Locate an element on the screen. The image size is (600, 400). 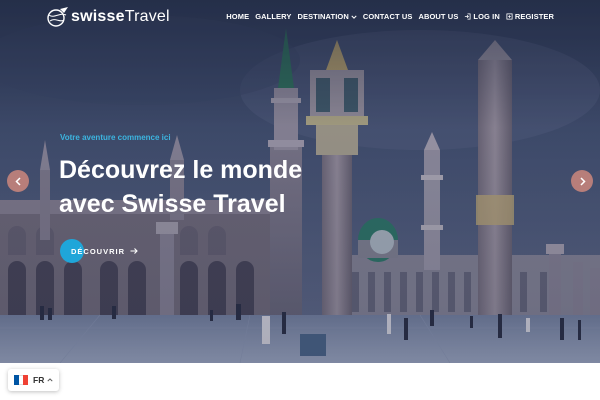
nav-about-us-label: ABOUT US is located at coordinates (438, 16).